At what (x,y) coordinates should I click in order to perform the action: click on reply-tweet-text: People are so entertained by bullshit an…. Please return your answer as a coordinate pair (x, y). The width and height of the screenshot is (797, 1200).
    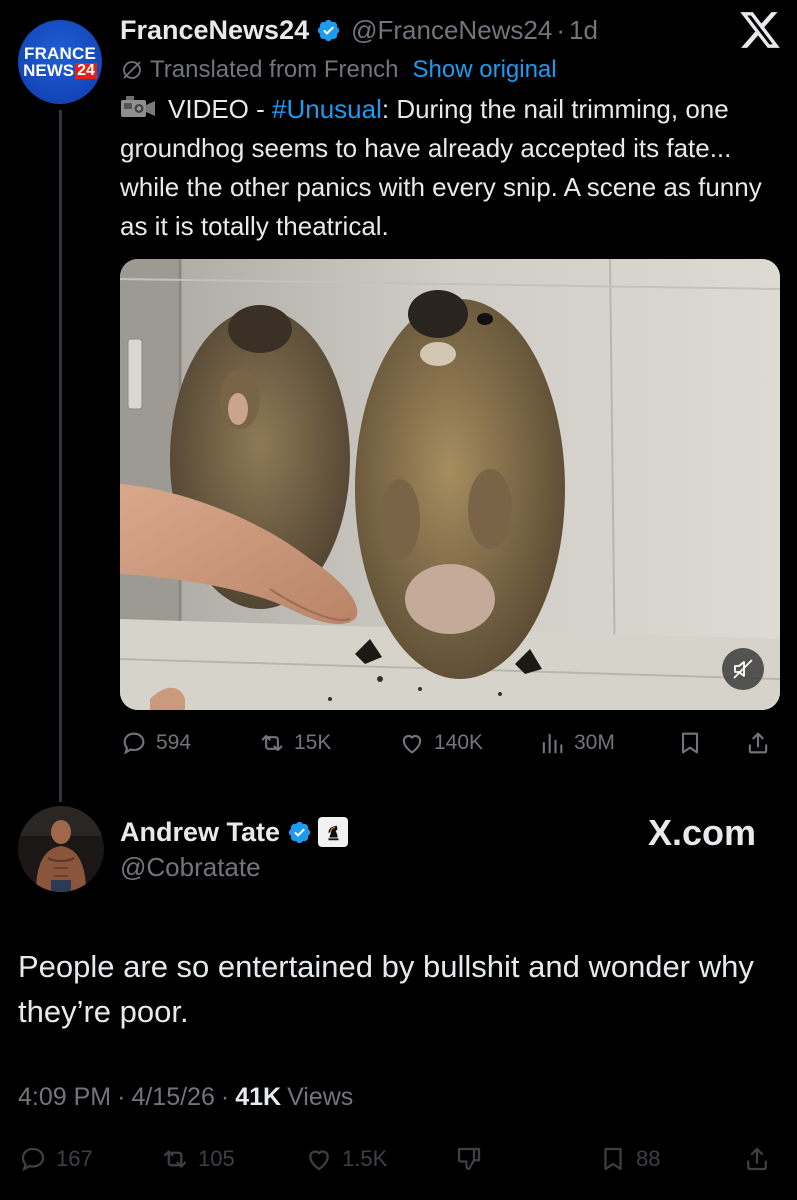
    Looking at the image, I should click on (386, 989).